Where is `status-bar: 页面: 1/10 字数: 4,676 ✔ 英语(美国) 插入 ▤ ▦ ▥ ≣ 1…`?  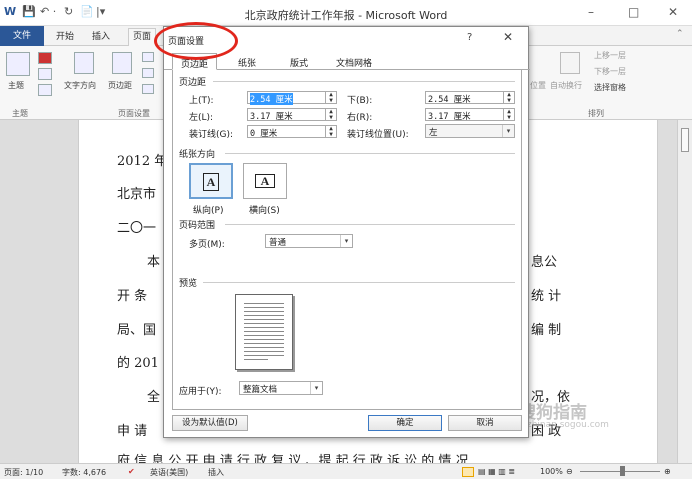 status-bar: 页面: 1/10 字数: 4,676 ✔ 英语(美国) 插入 ▤ ▦ ▥ ≣ 1… is located at coordinates (346, 471).